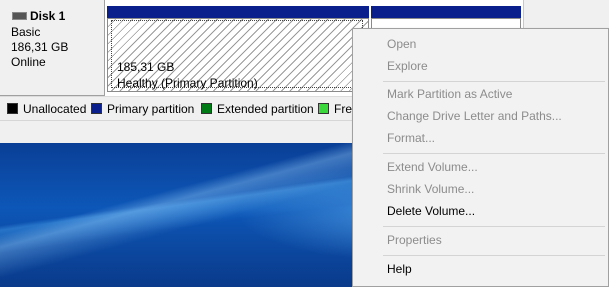 This screenshot has width=609, height=287. I want to click on disk-size: 186,31 GB, so click(40, 47).